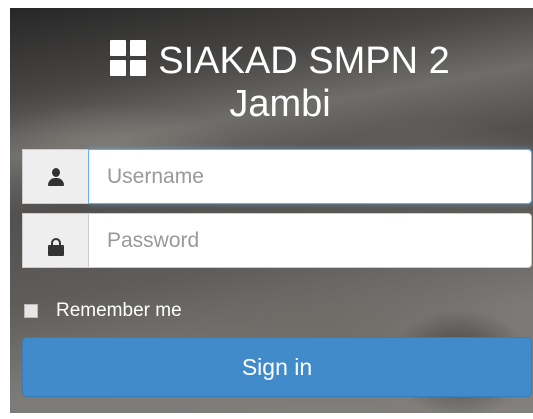 The height and width of the screenshot is (419, 533). I want to click on username-group, so click(277, 176).